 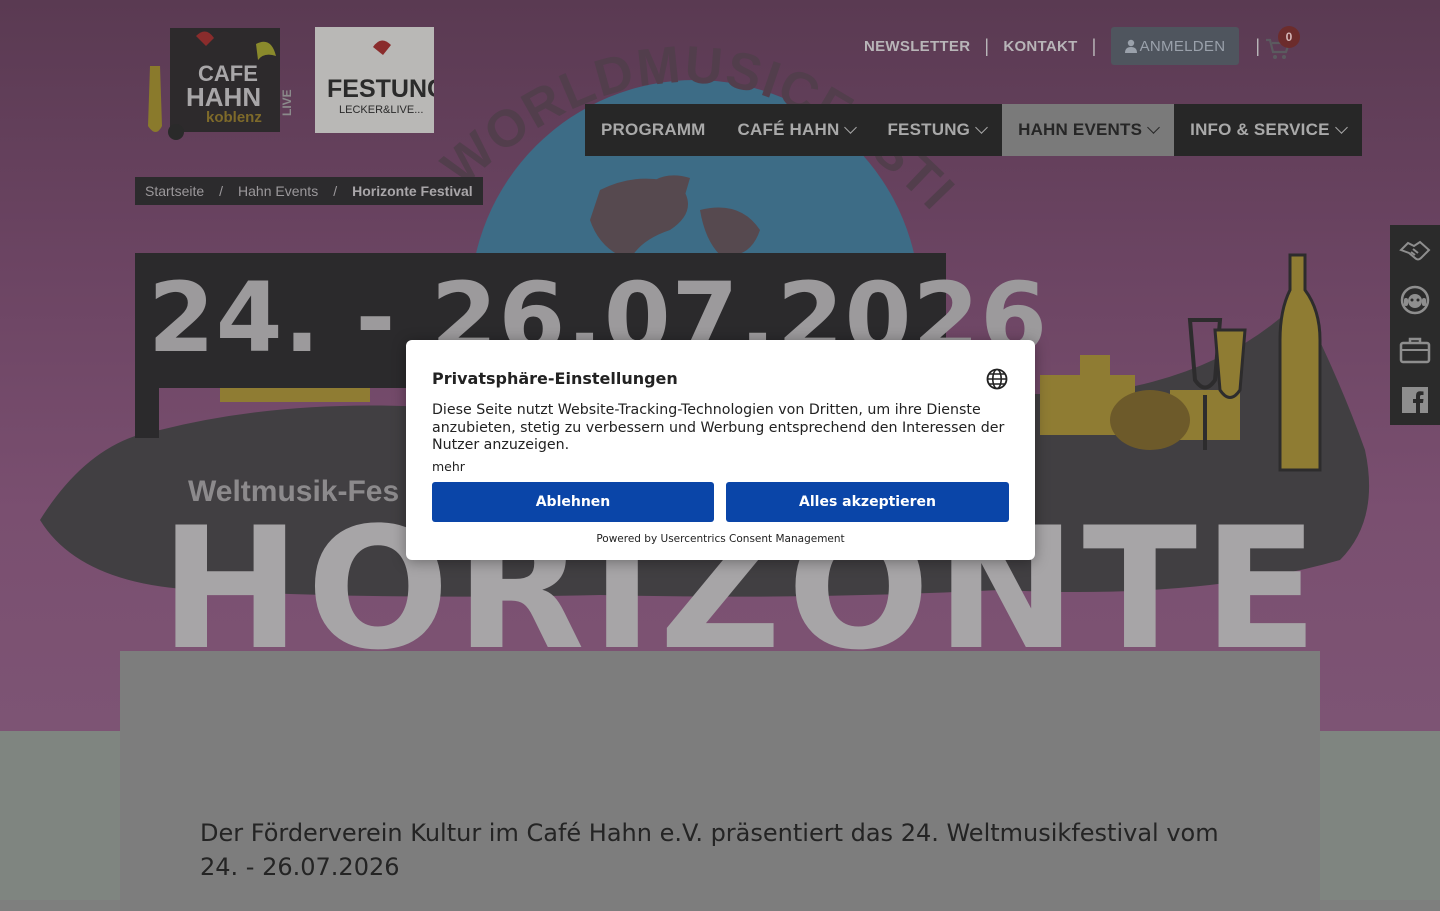 I want to click on nav-item-cafe-hahn: CAFÉ HAHN, so click(x=797, y=130).